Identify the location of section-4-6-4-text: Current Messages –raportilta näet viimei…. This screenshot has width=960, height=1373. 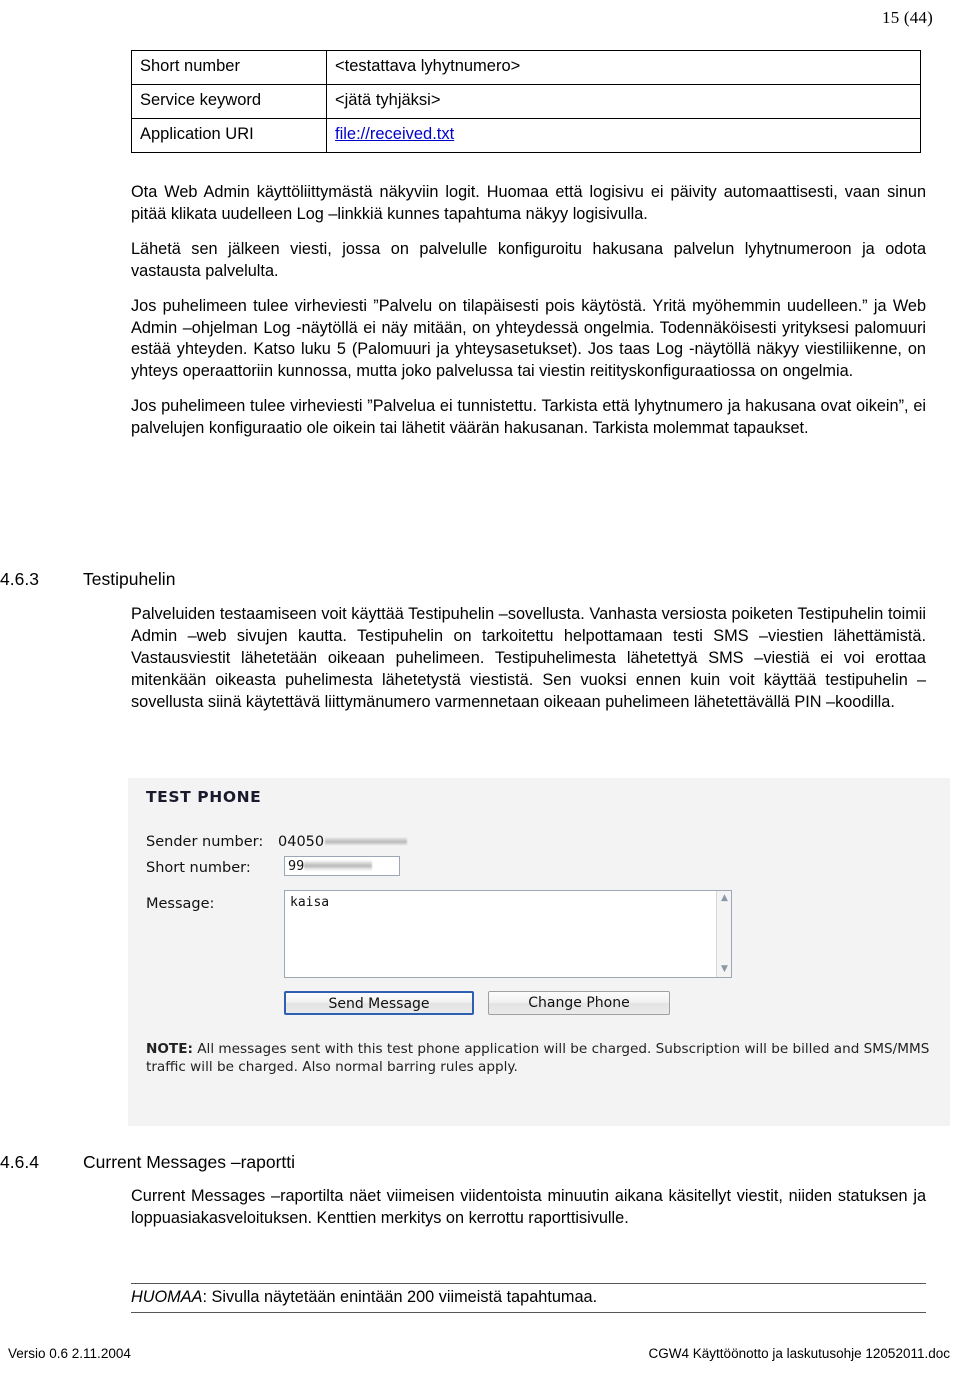
(528, 1208).